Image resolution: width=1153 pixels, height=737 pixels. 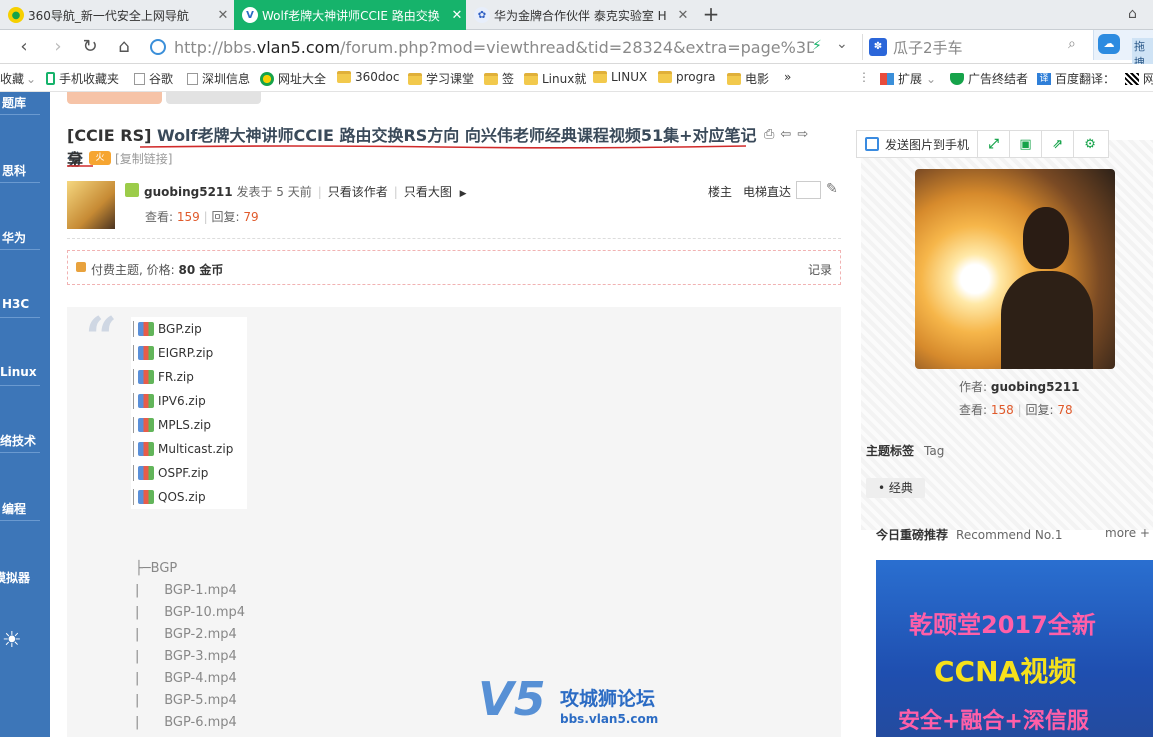 What do you see at coordinates (1139, 78) in the screenshot?
I see `qr-extension: 网` at bounding box center [1139, 78].